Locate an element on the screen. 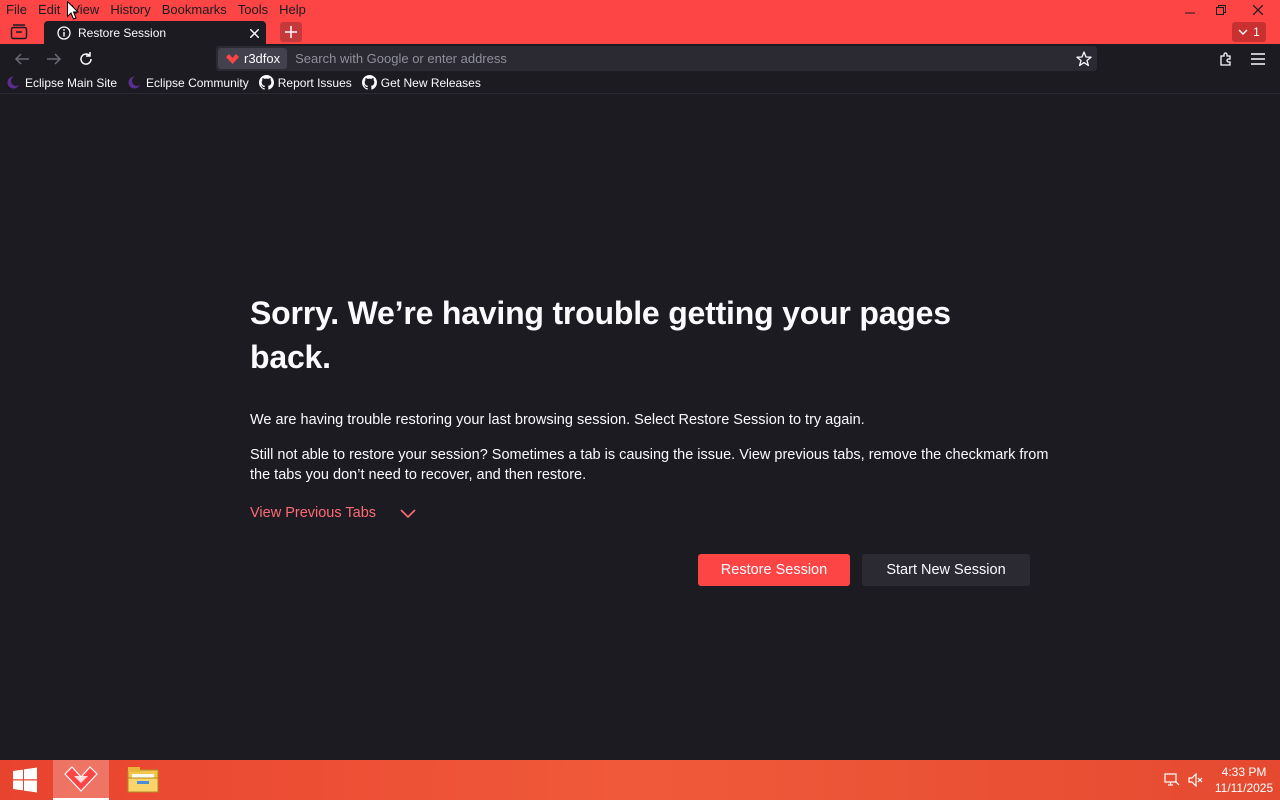 The width and height of the screenshot is (1280, 800). system-tray: 4:33 PM 11/11/2025 is located at coordinates (1220, 780).